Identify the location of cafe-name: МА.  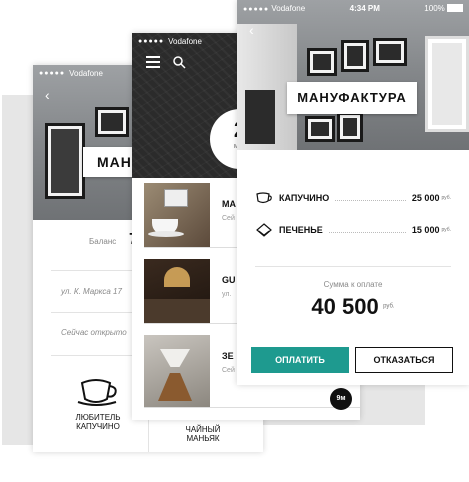
(229, 204).